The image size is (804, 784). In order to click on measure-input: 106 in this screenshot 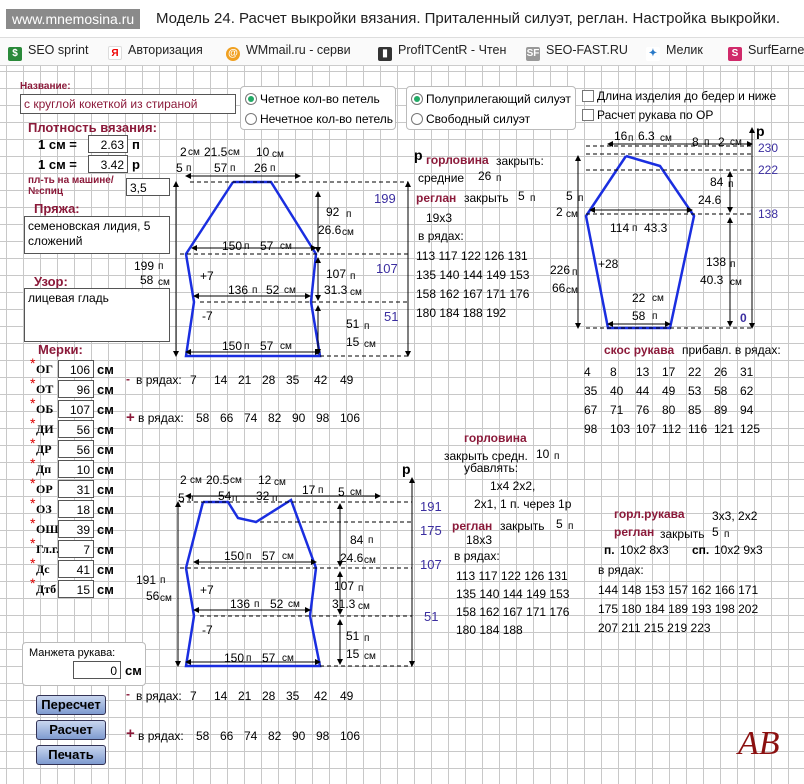, I will do `click(76, 369)`.